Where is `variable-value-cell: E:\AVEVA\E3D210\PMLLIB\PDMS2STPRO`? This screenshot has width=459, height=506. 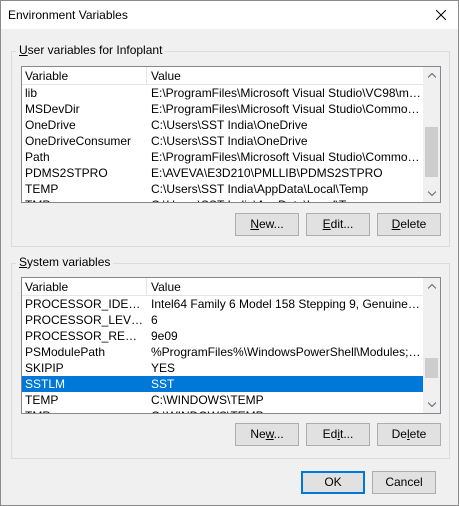
variable-value-cell: E:\AVEVA\E3D210\PMLLIB\PDMS2STPRO is located at coordinates (267, 173).